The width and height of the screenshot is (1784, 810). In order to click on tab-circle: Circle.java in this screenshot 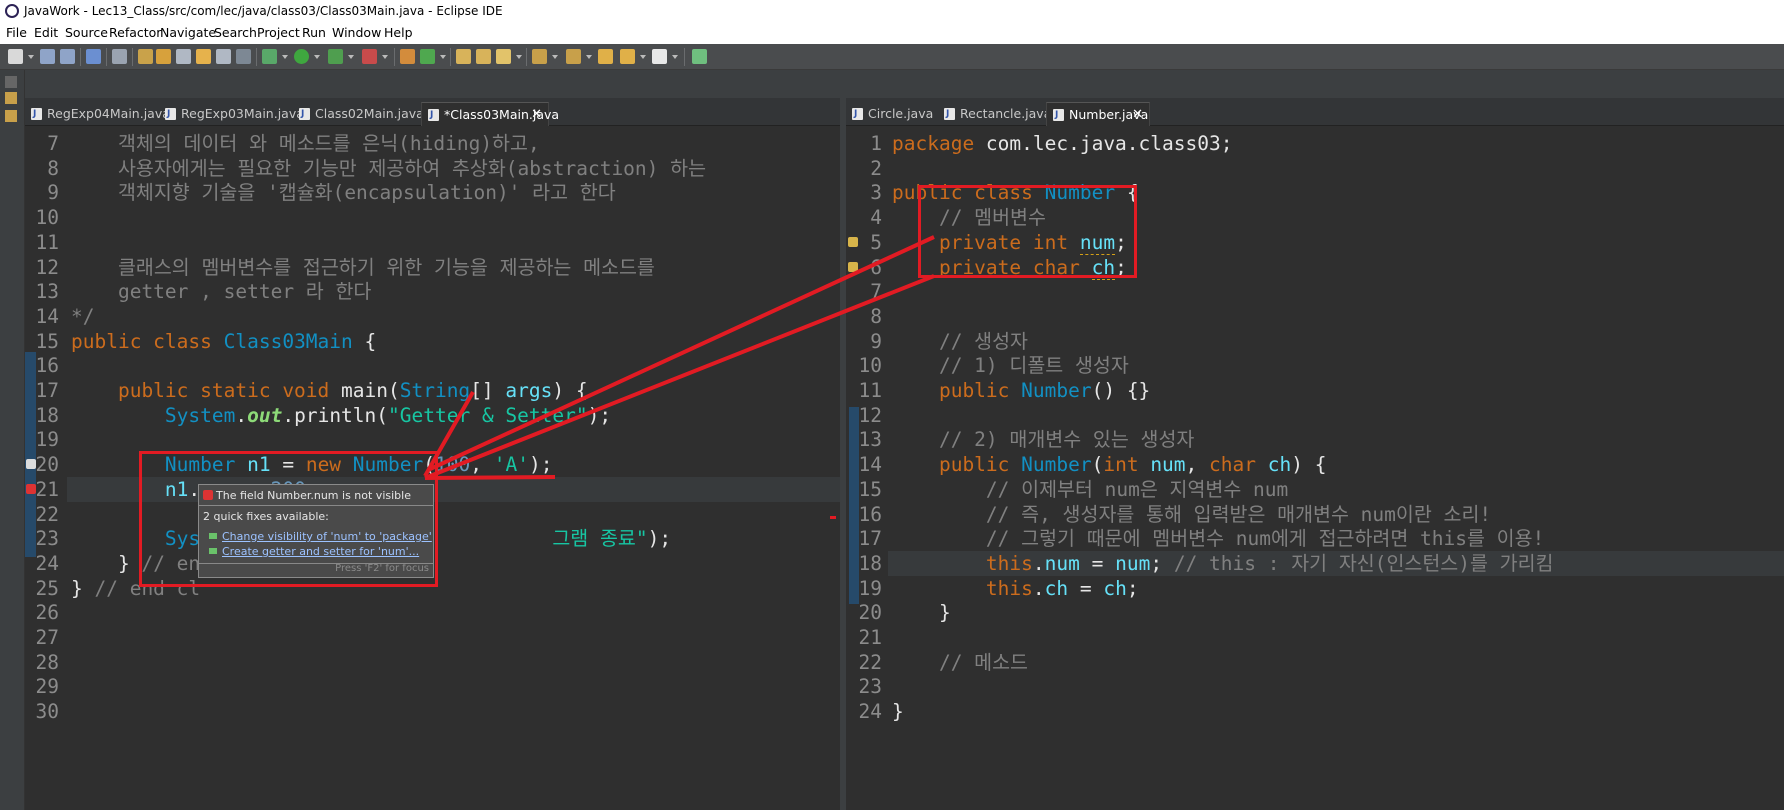, I will do `click(891, 114)`.